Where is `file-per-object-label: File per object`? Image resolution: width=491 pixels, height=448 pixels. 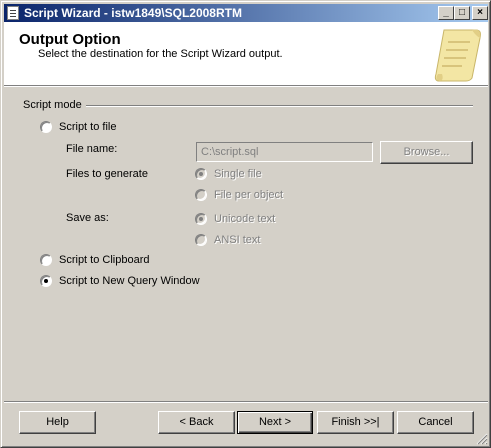 file-per-object-label: File per object is located at coordinates (248, 195).